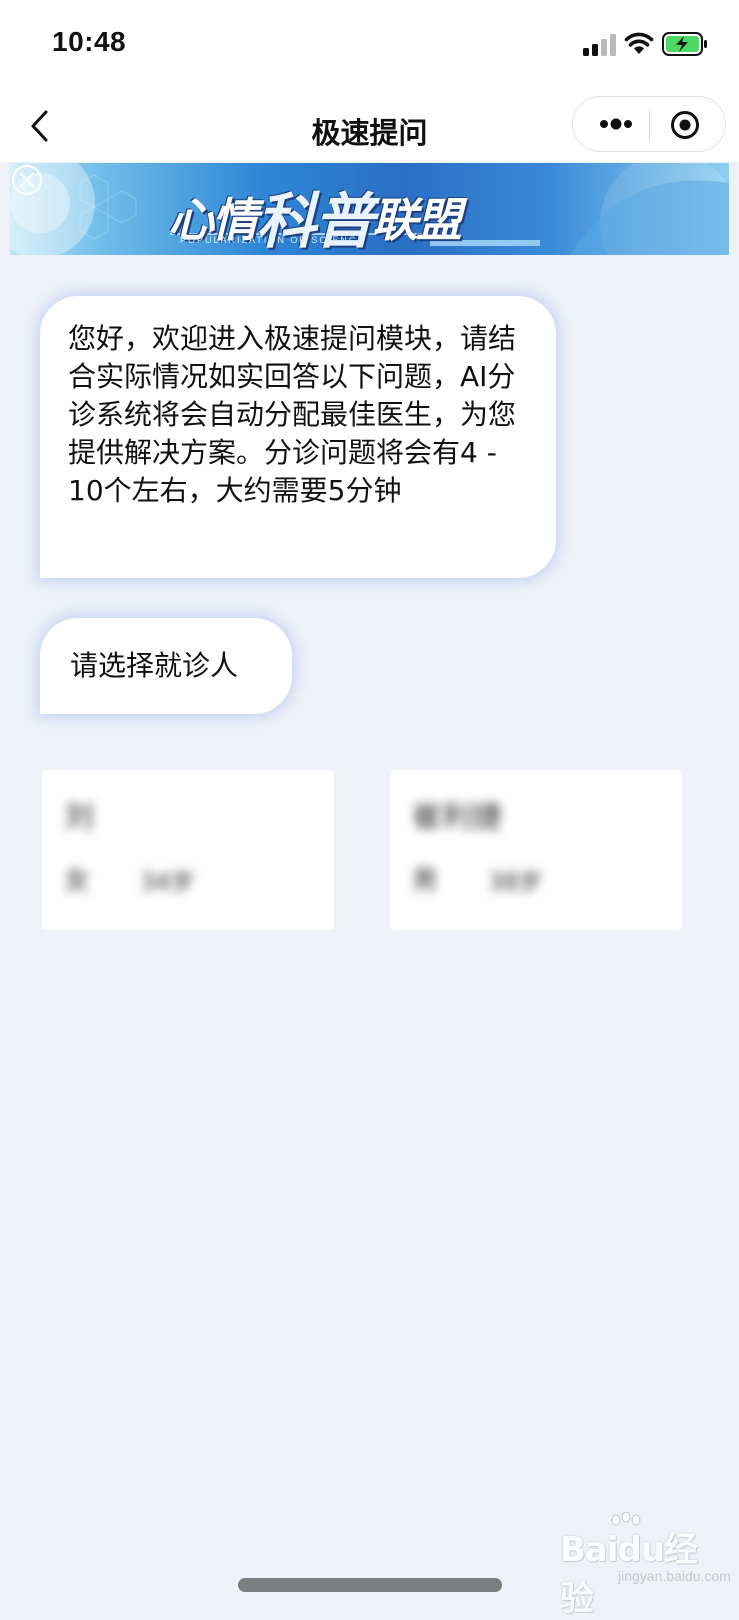 This screenshot has height=1620, width=739. I want to click on cellular-signal-icon, so click(600, 45).